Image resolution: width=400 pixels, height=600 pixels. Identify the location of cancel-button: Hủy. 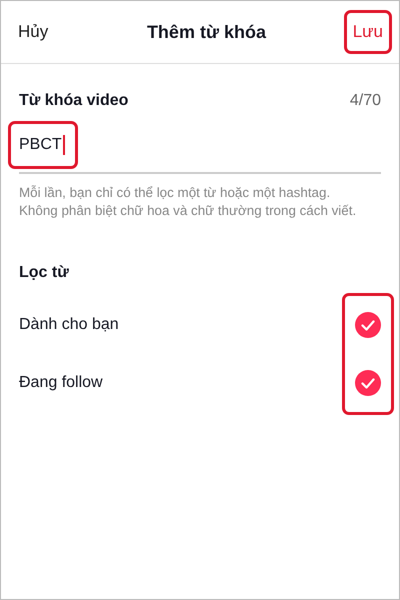
(33, 32).